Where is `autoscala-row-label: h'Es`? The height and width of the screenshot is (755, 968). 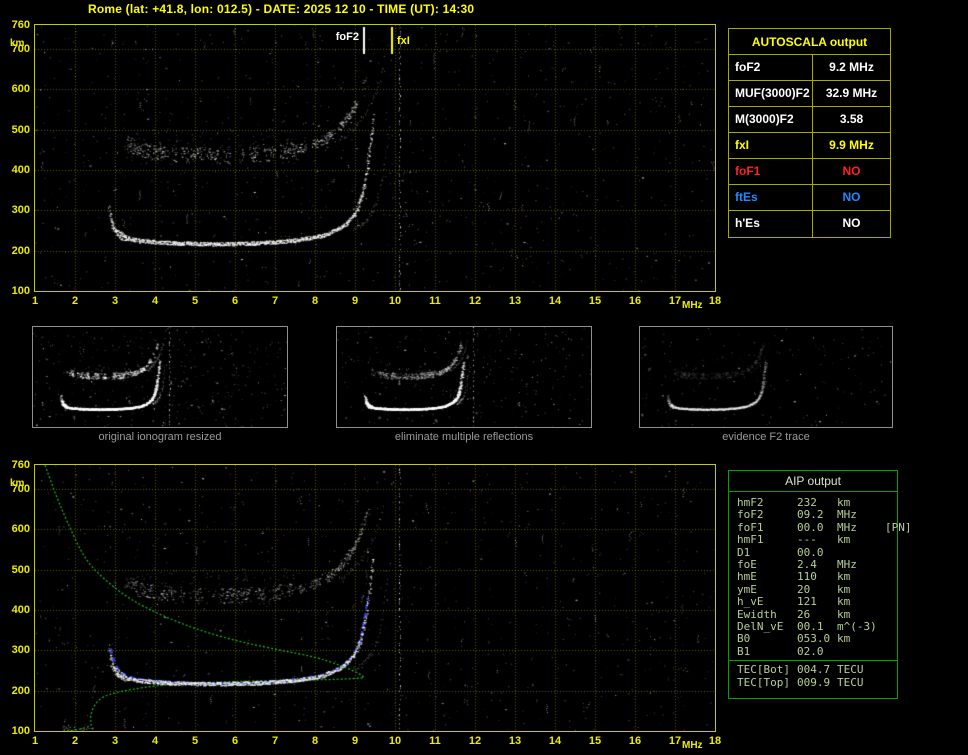 autoscala-row-label: h'Es is located at coordinates (771, 224).